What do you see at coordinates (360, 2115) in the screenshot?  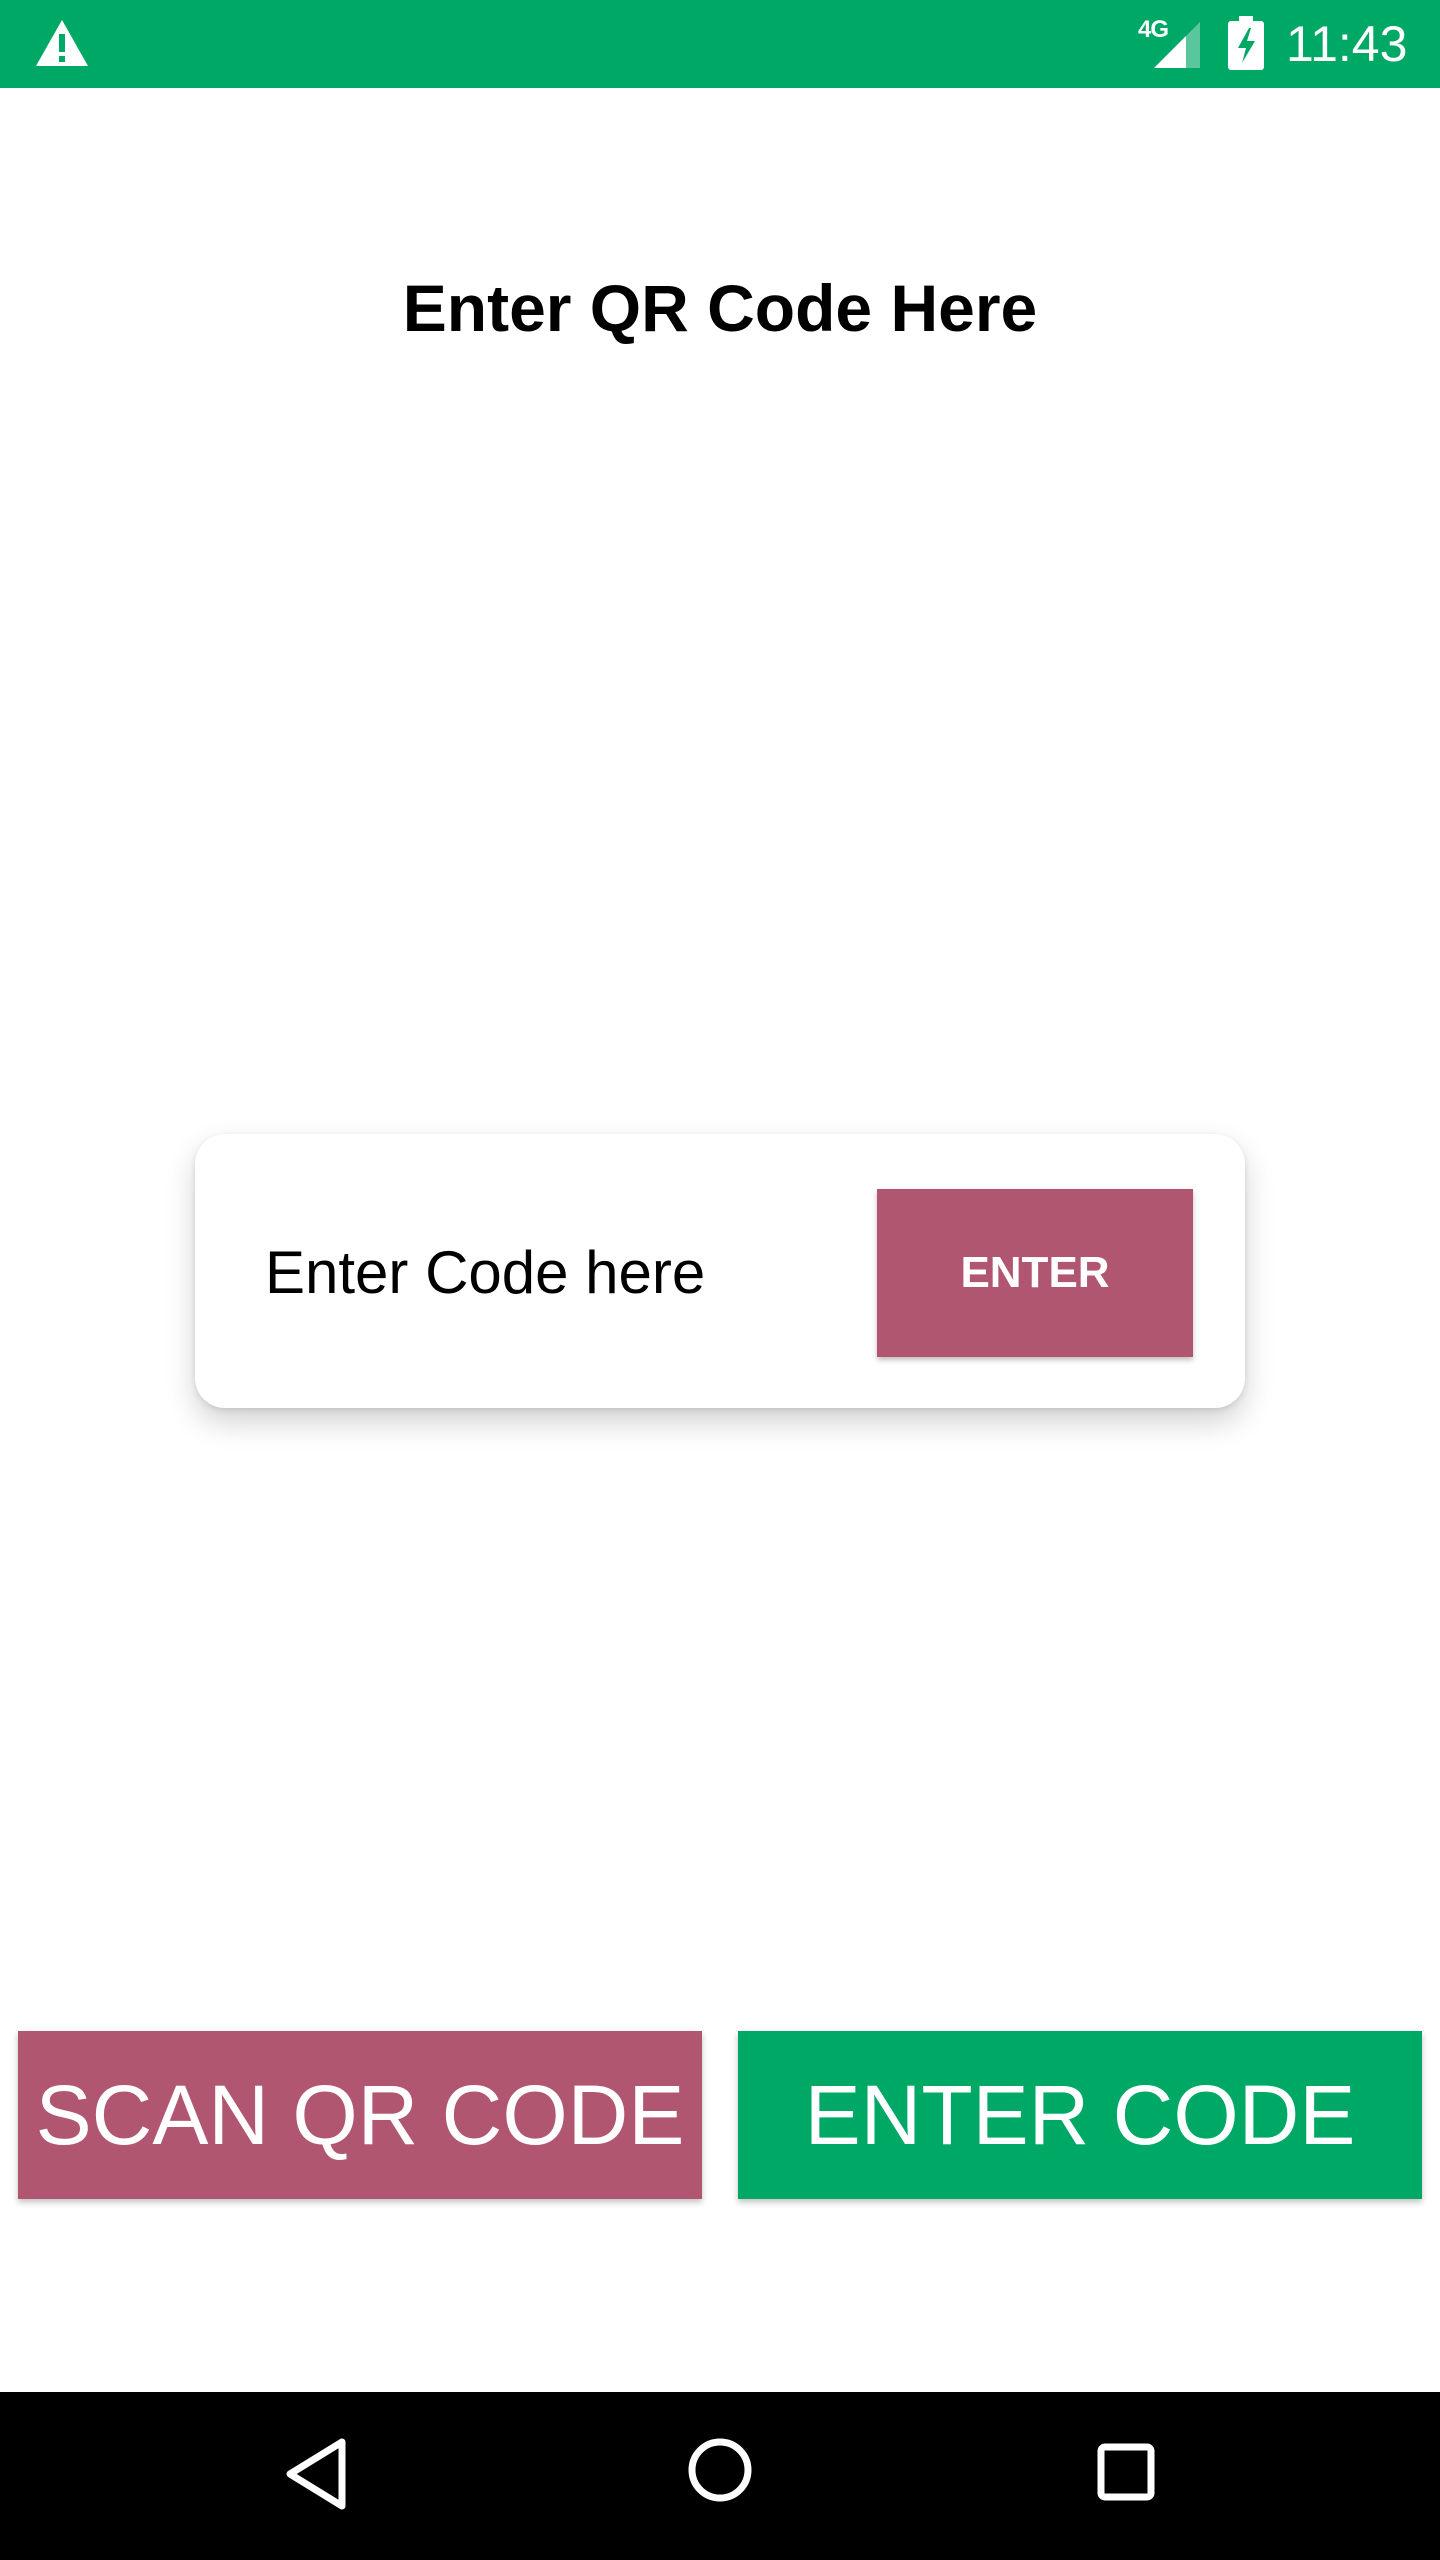 I see `scan-qr-code-button: SCAN QR CODE` at bounding box center [360, 2115].